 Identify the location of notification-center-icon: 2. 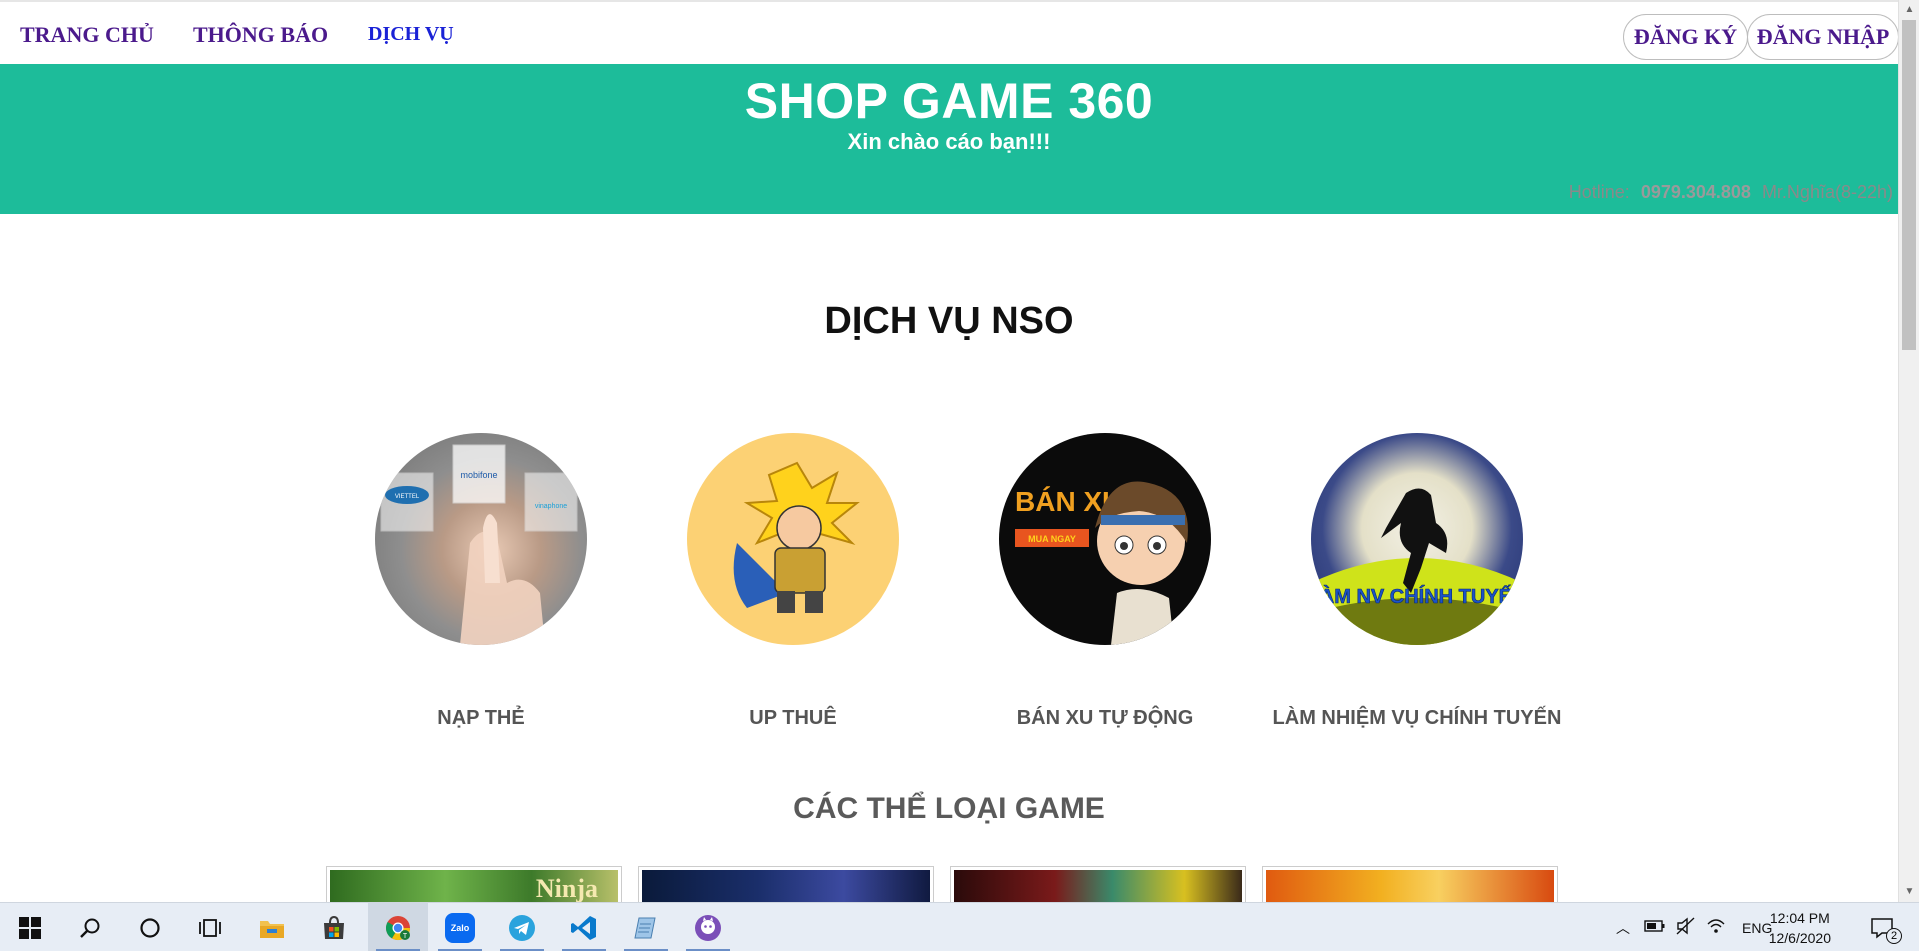
(1883, 927).